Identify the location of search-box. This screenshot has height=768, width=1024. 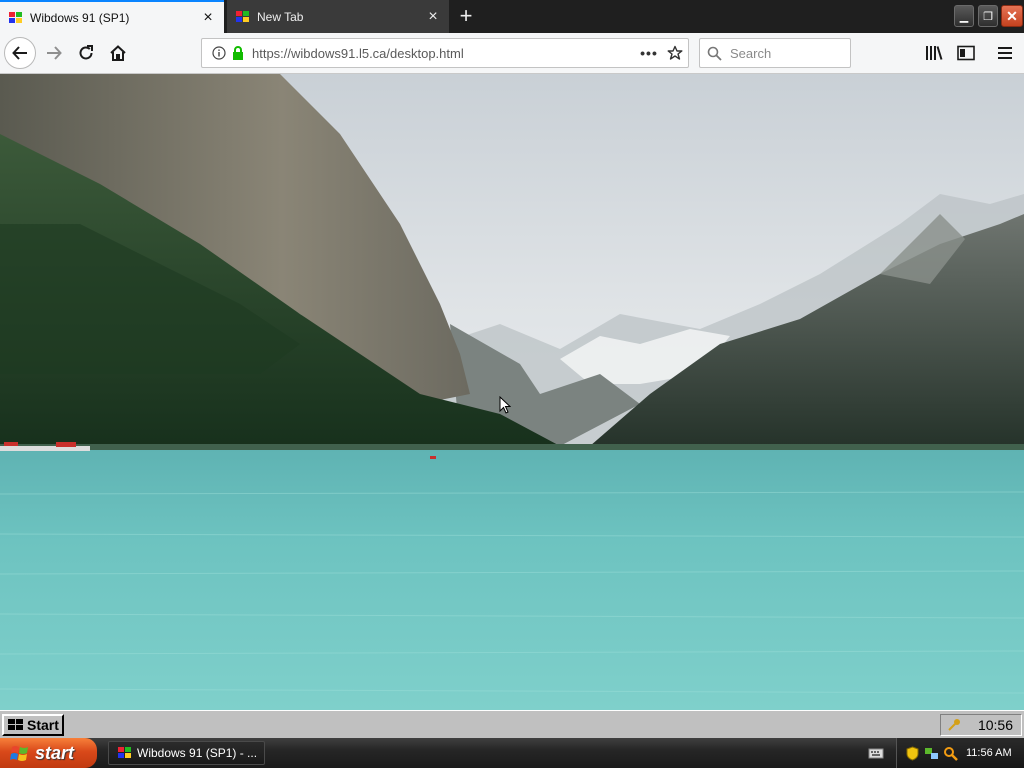
(775, 53).